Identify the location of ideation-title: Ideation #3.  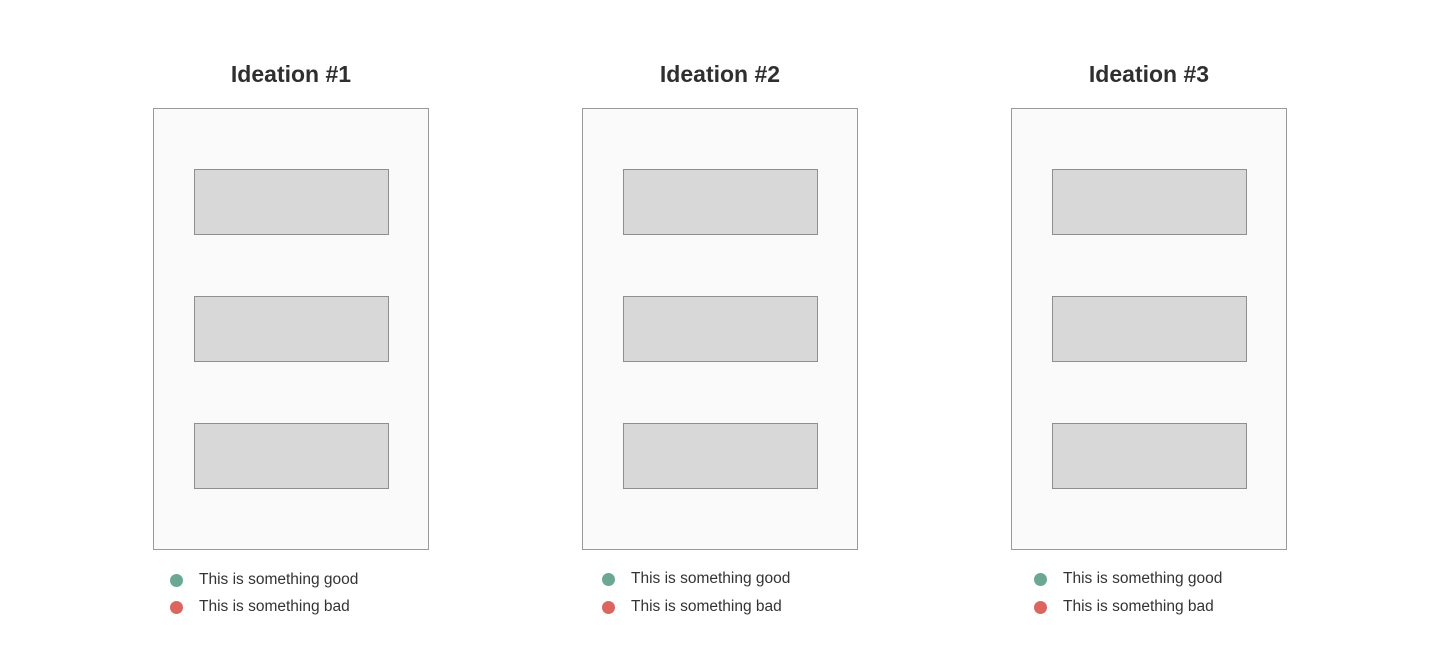
(1149, 74).